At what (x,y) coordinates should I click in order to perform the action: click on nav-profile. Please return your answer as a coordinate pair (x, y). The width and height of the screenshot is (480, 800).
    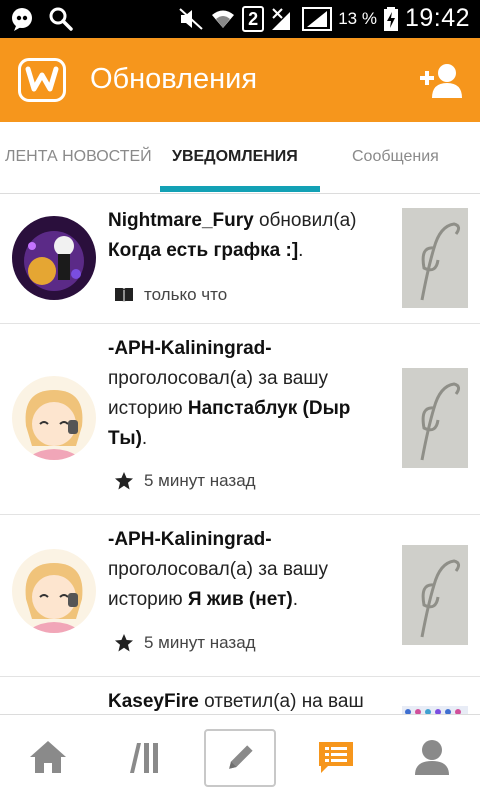
    Looking at the image, I should click on (432, 757).